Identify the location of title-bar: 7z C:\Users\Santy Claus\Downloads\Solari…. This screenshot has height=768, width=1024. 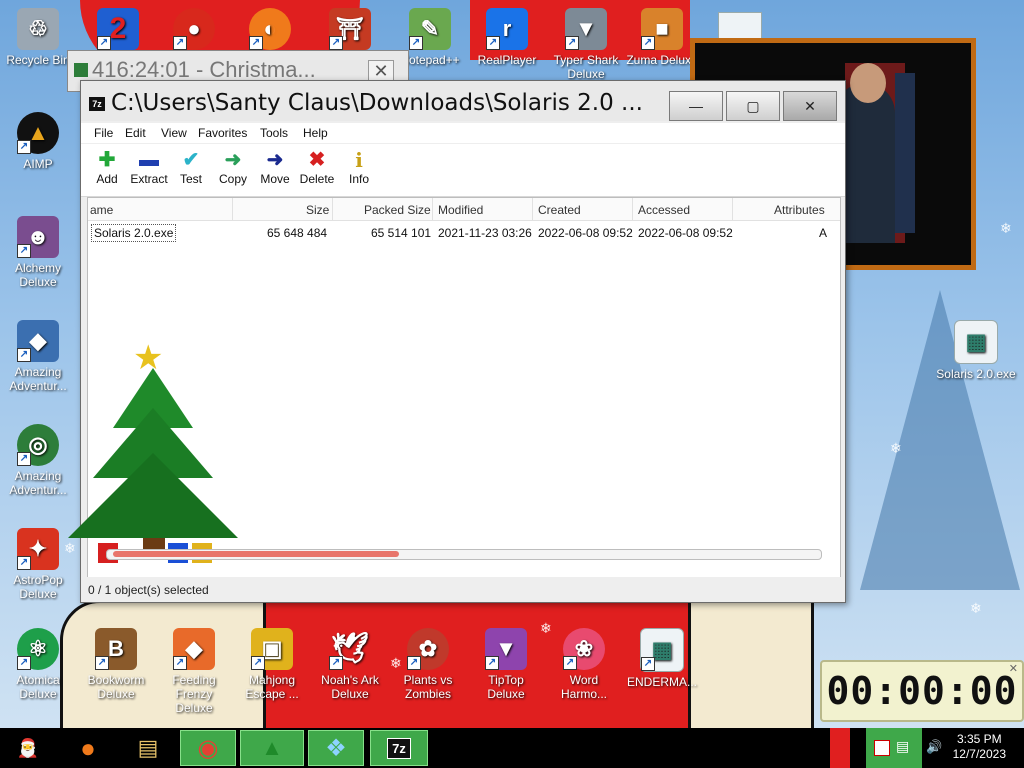
(463, 101).